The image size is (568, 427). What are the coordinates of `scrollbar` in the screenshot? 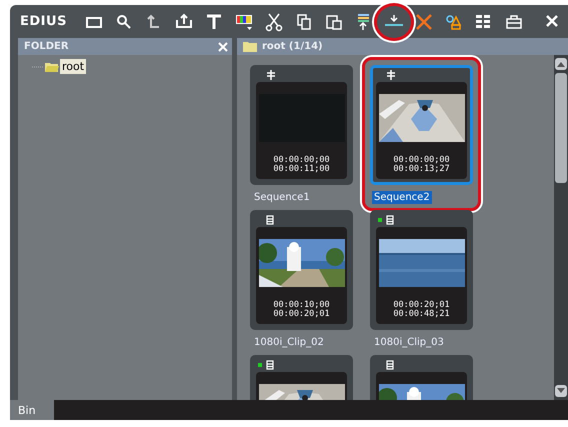 It's located at (561, 227).